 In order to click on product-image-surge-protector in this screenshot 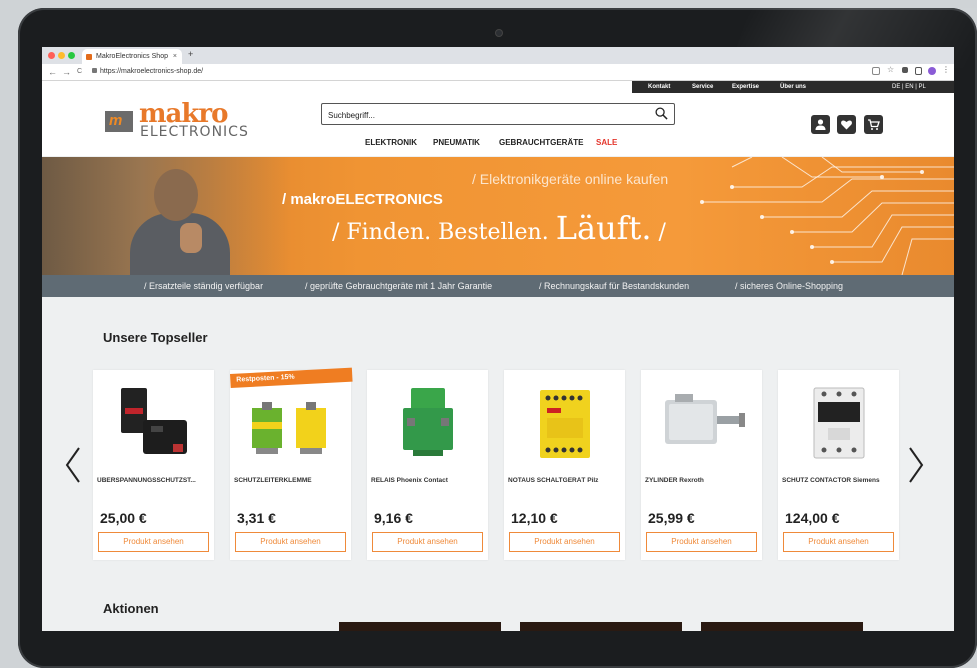, I will do `click(153, 422)`.